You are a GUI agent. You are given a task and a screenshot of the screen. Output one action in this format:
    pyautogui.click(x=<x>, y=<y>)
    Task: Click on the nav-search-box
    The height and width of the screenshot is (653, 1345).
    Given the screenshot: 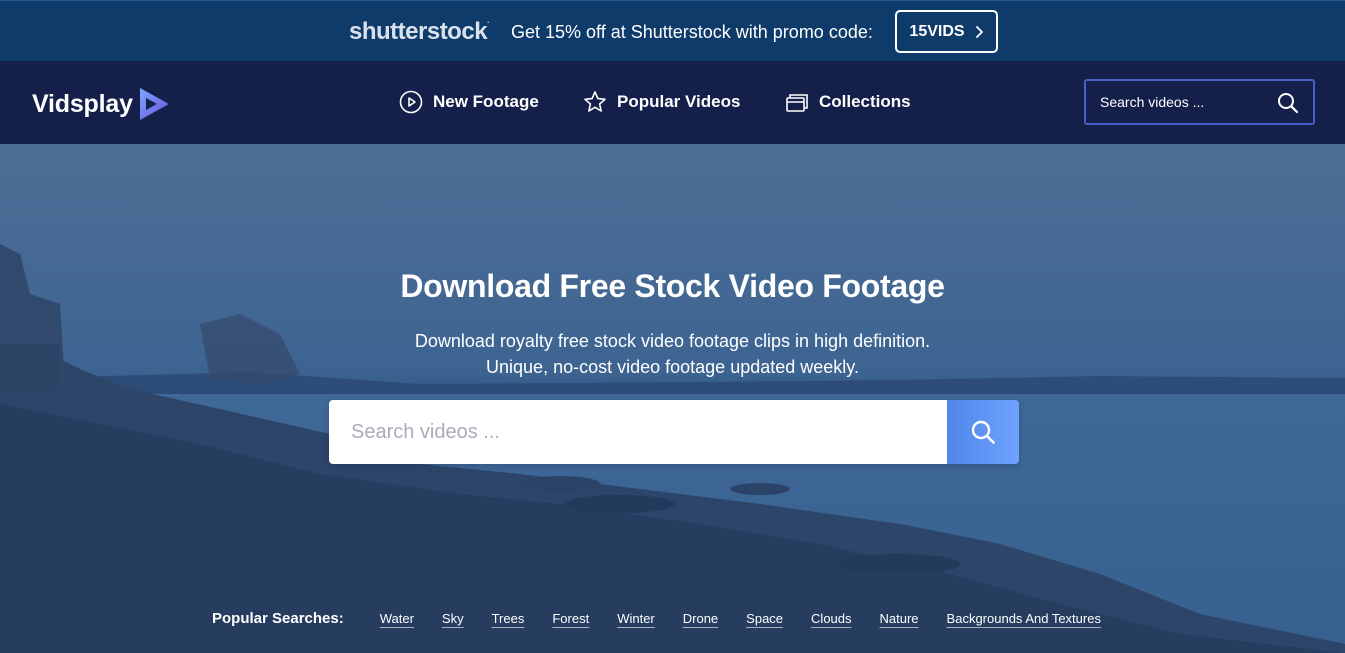 What is the action you would take?
    pyautogui.click(x=1199, y=102)
    